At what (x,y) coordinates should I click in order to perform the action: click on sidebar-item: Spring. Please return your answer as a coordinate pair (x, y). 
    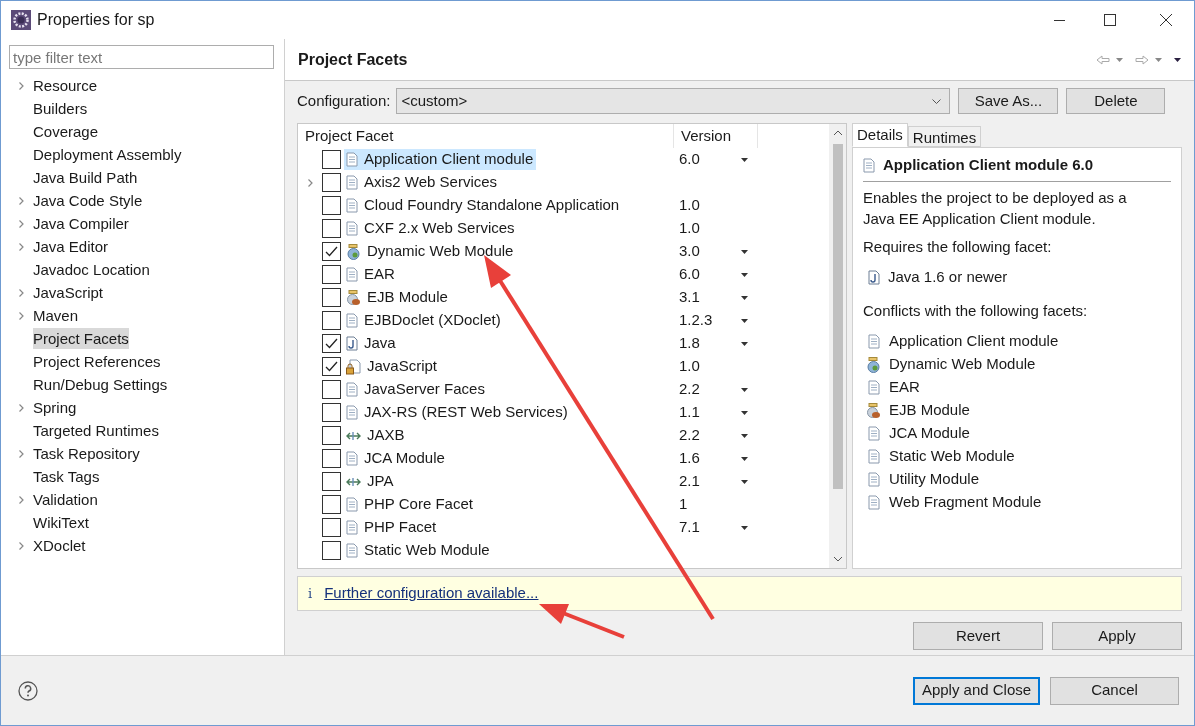
    Looking at the image, I should click on (55, 407).